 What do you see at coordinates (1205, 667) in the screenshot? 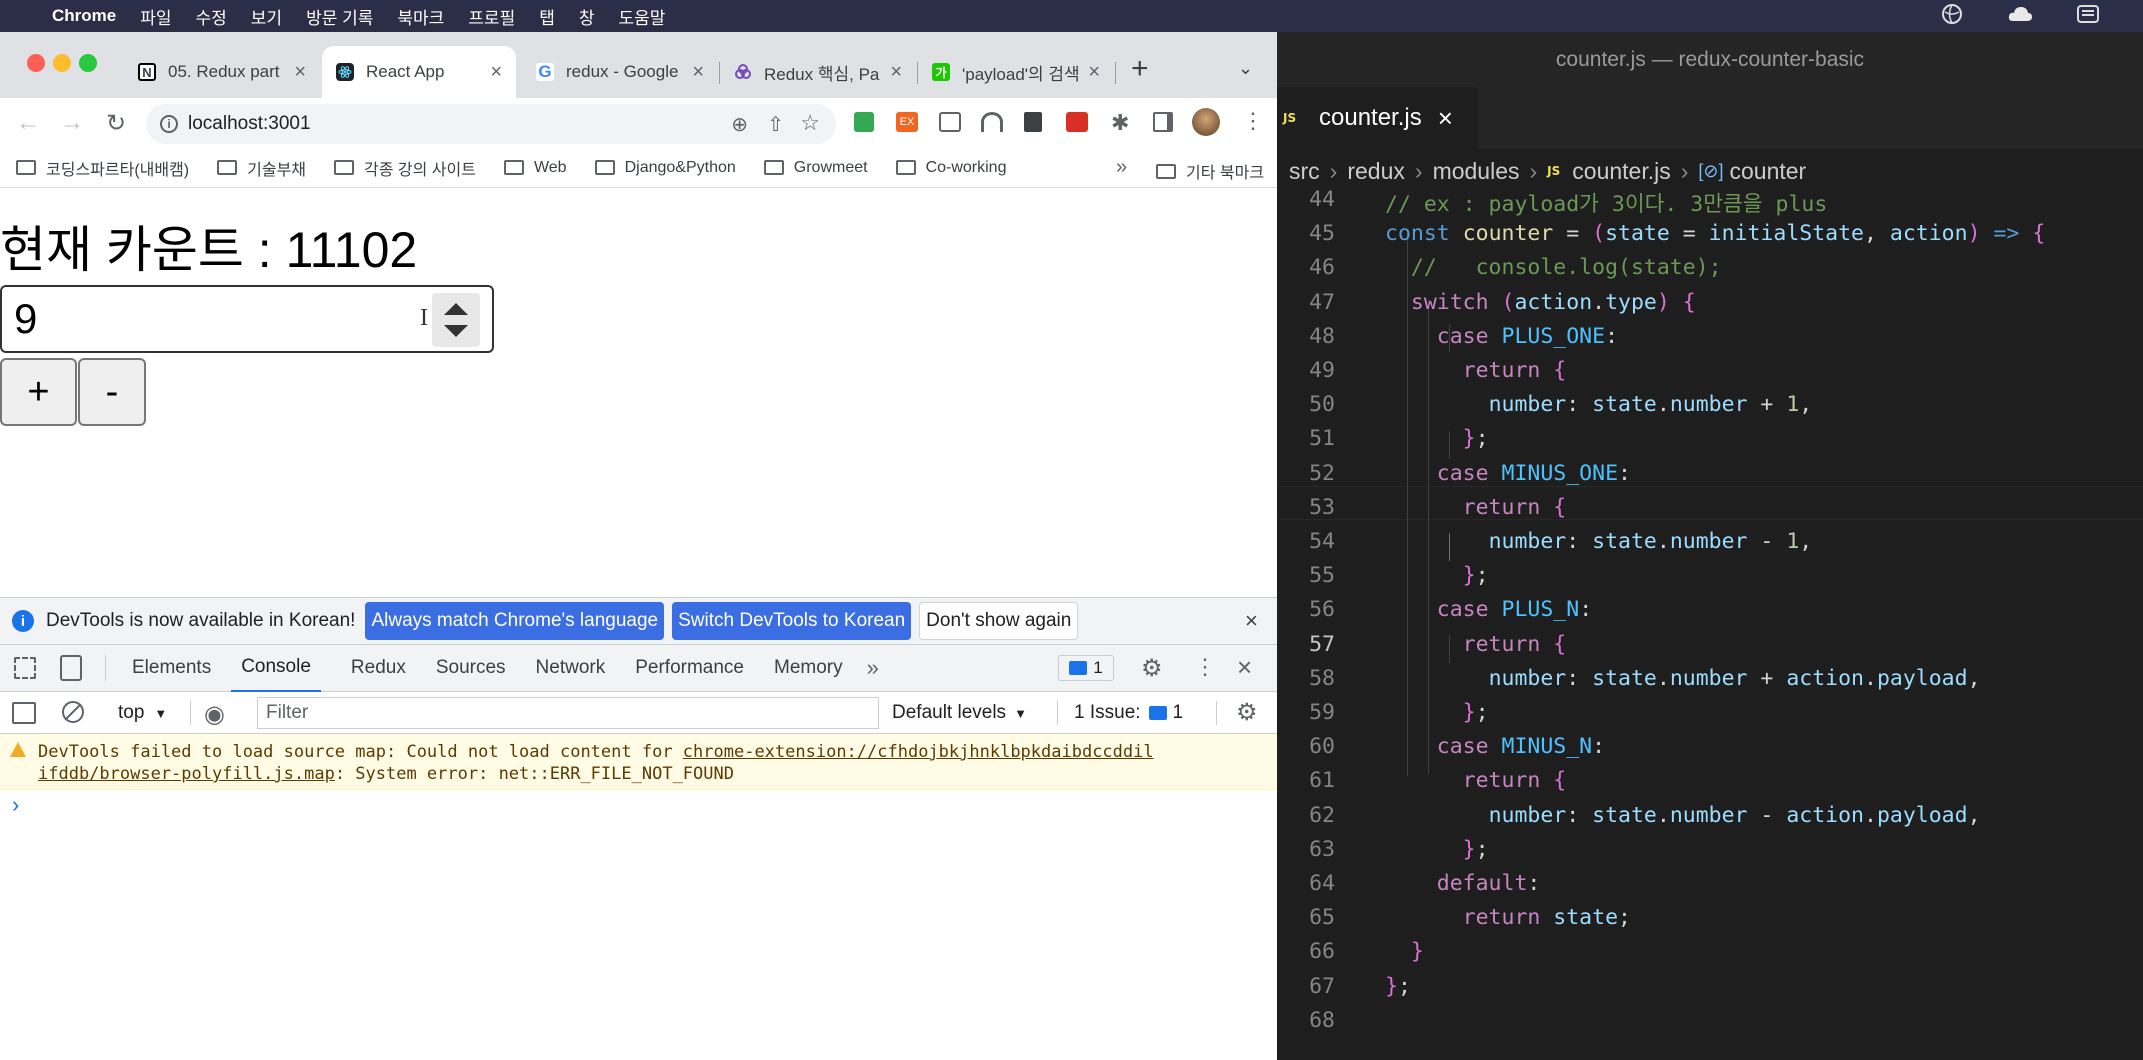
I see `devtools-menu-kebab-icon: ⋮` at bounding box center [1205, 667].